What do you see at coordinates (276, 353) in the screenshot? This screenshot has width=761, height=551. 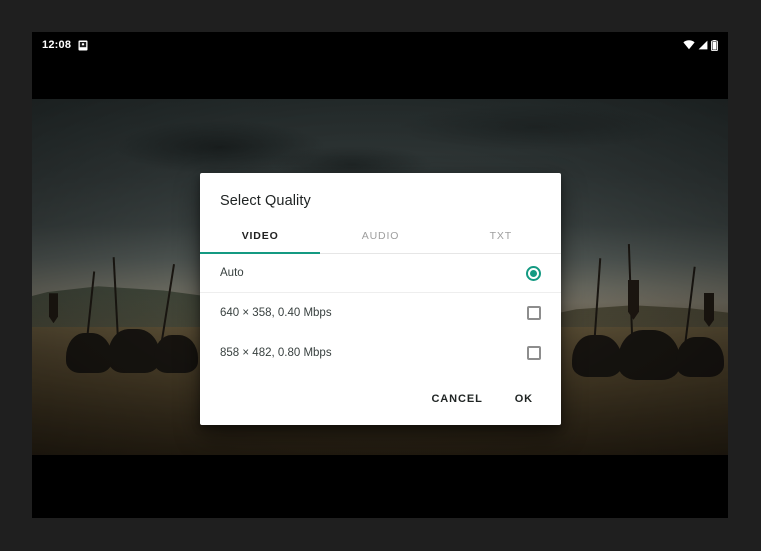 I see `option-label-858x482: 858 × 482, 0.80 Mbps` at bounding box center [276, 353].